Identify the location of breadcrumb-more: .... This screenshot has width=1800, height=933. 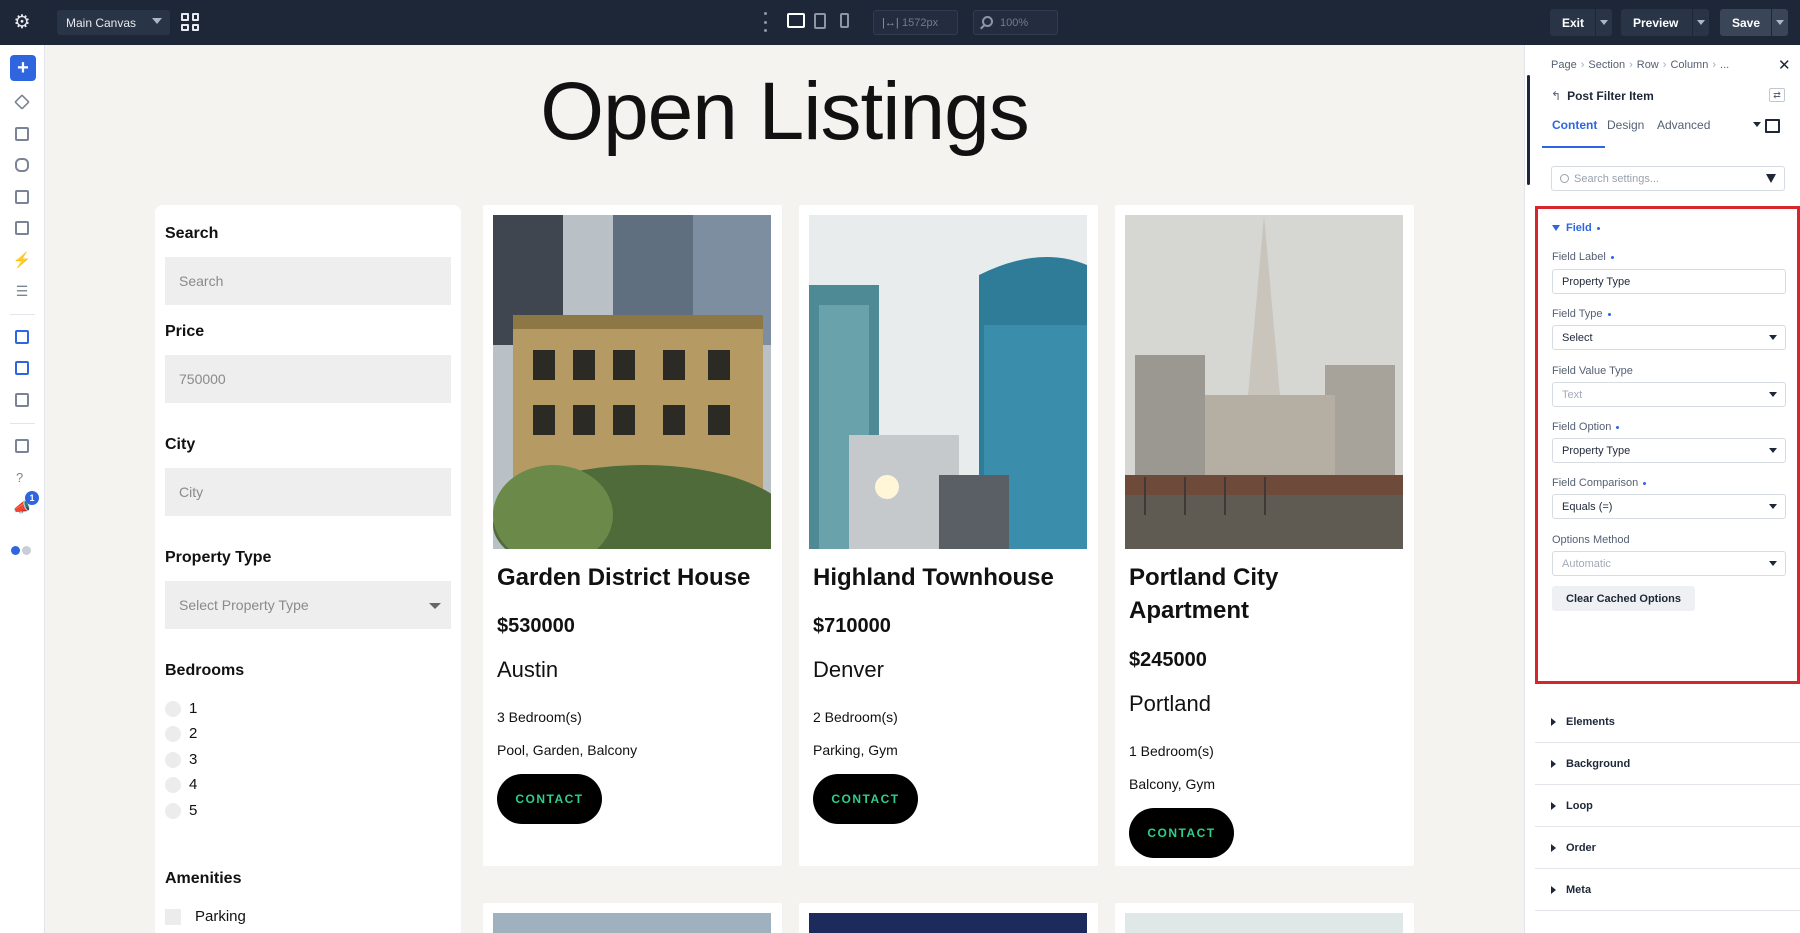
(1724, 65).